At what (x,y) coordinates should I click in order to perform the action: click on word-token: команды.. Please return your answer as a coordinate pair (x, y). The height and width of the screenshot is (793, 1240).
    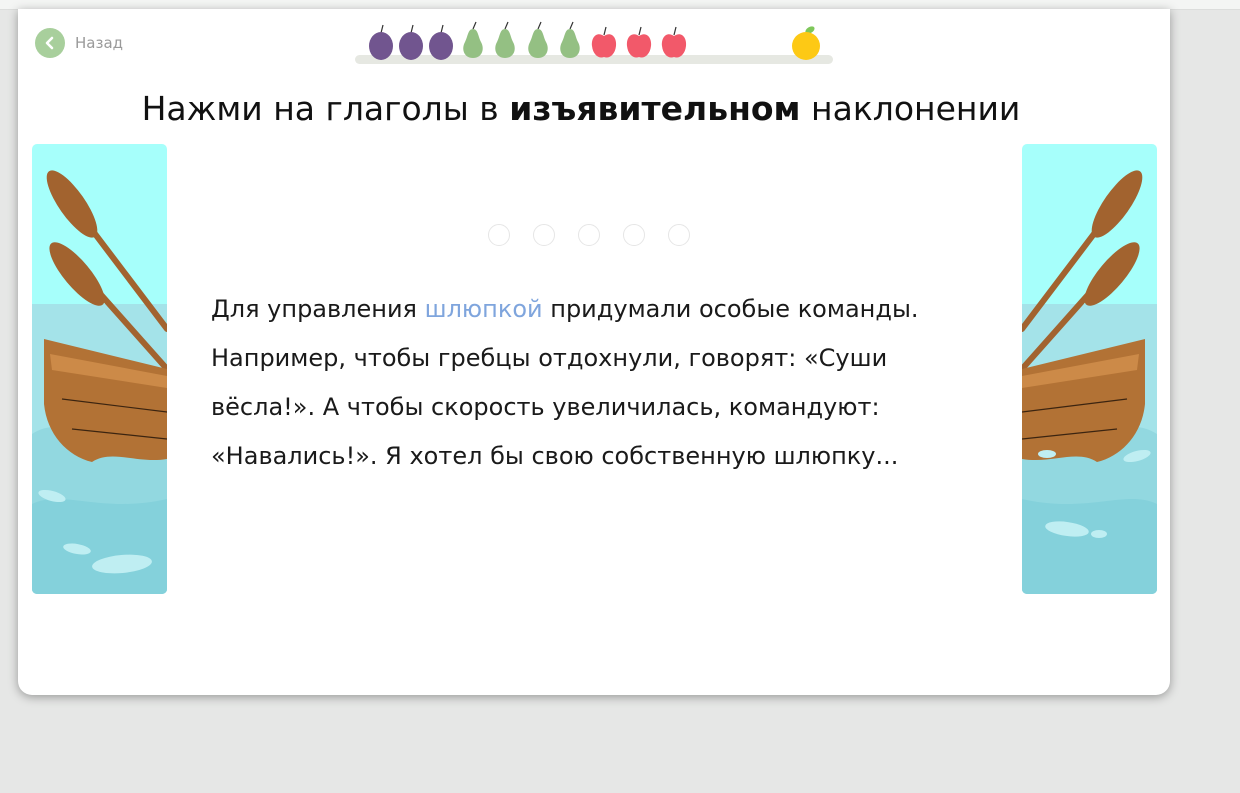
    Looking at the image, I should click on (858, 309).